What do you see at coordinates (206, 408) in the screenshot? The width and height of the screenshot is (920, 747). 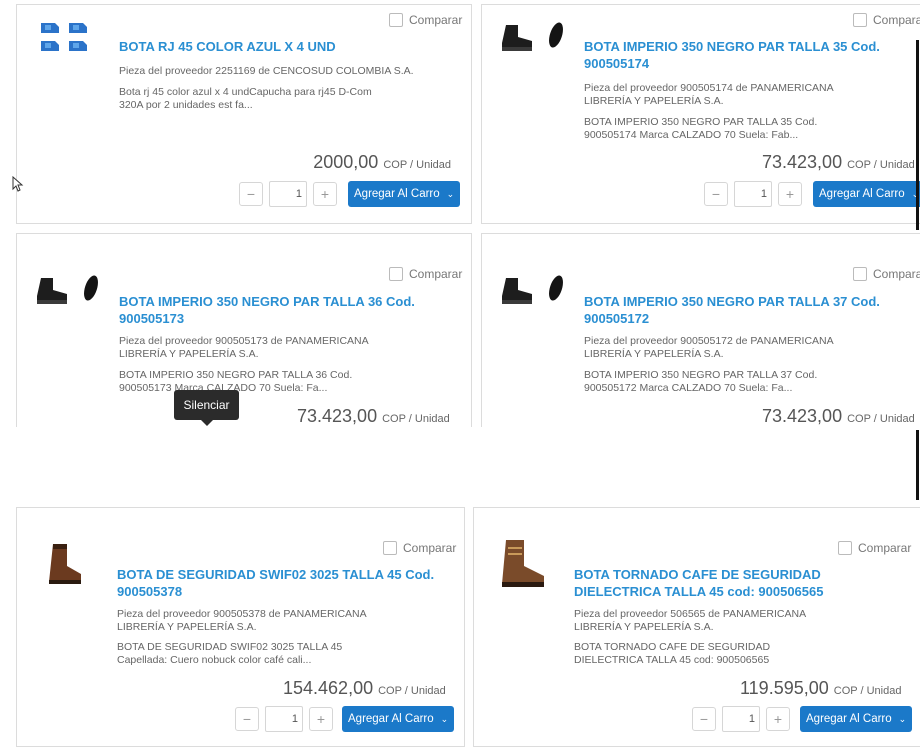 I see `tooltip: Silenciar` at bounding box center [206, 408].